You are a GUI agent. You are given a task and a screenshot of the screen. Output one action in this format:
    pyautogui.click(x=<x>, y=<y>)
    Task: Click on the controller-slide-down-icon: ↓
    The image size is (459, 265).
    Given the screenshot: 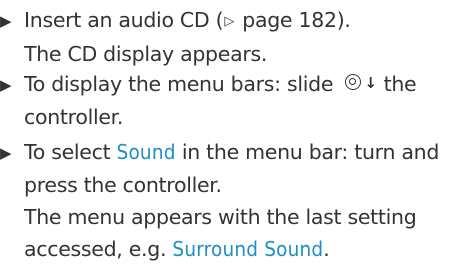 What is the action you would take?
    pyautogui.click(x=361, y=84)
    